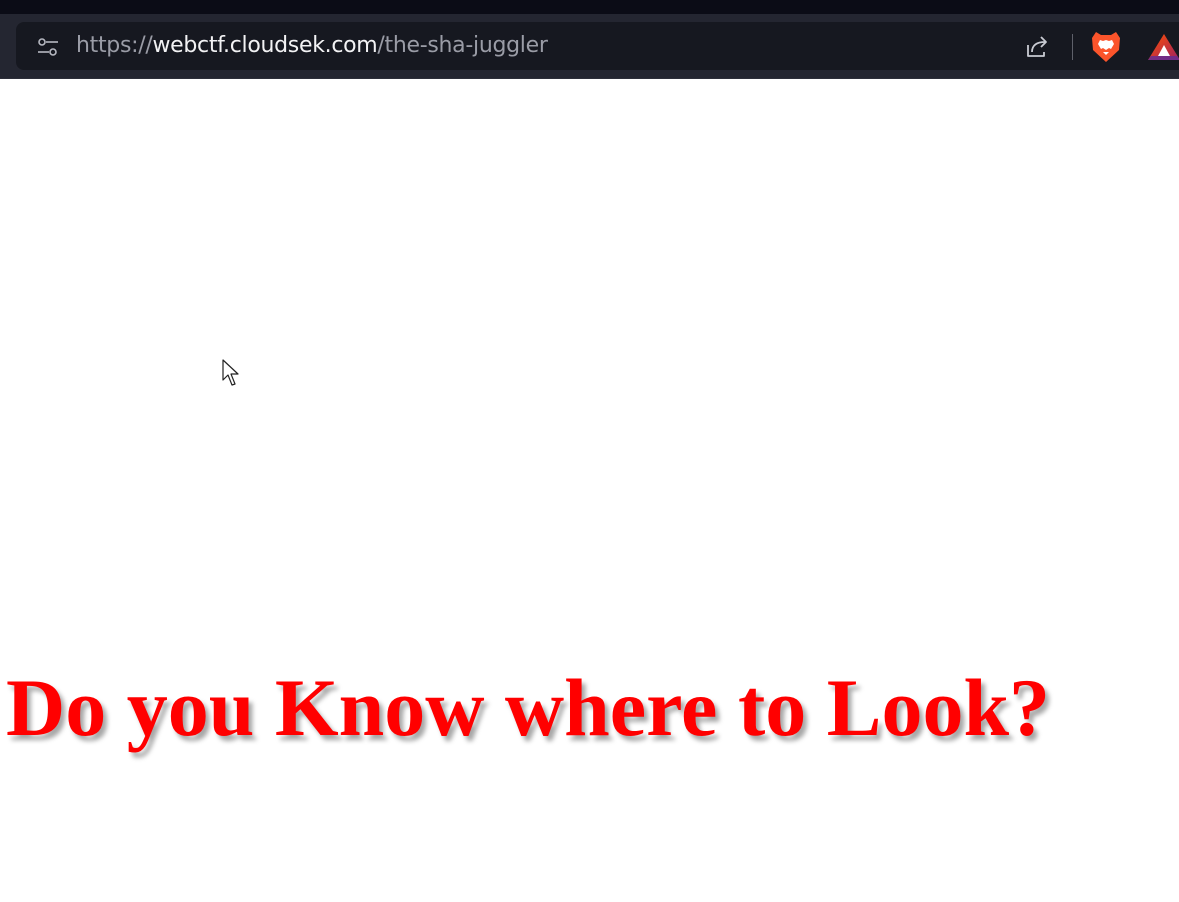 The height and width of the screenshot is (902, 1179). Describe the element at coordinates (265, 45) in the screenshot. I see `url-host: webctf.cloudsek.com` at that location.